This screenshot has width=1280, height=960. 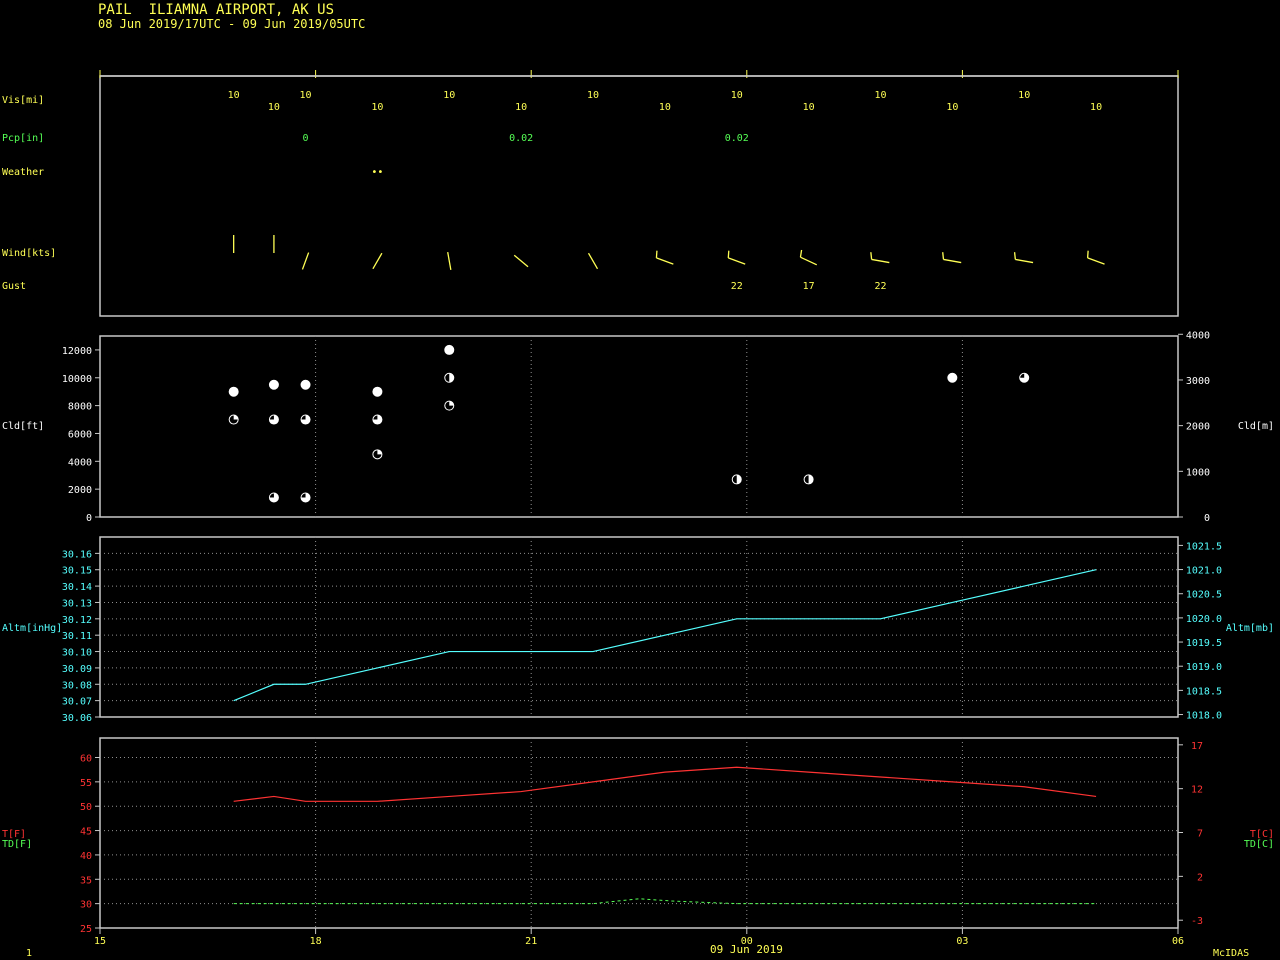 What do you see at coordinates (23, 138) in the screenshot?
I see `pcp-row-label: Pcp[in]` at bounding box center [23, 138].